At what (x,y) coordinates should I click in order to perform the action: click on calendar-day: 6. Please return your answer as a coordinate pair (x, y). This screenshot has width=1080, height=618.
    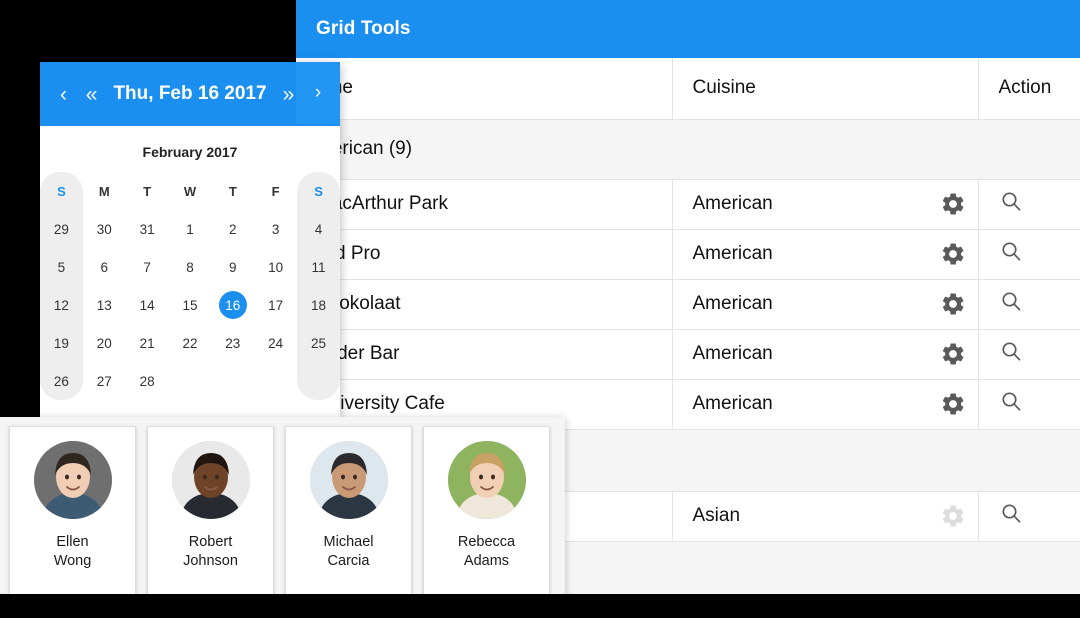
    Looking at the image, I should click on (104, 267).